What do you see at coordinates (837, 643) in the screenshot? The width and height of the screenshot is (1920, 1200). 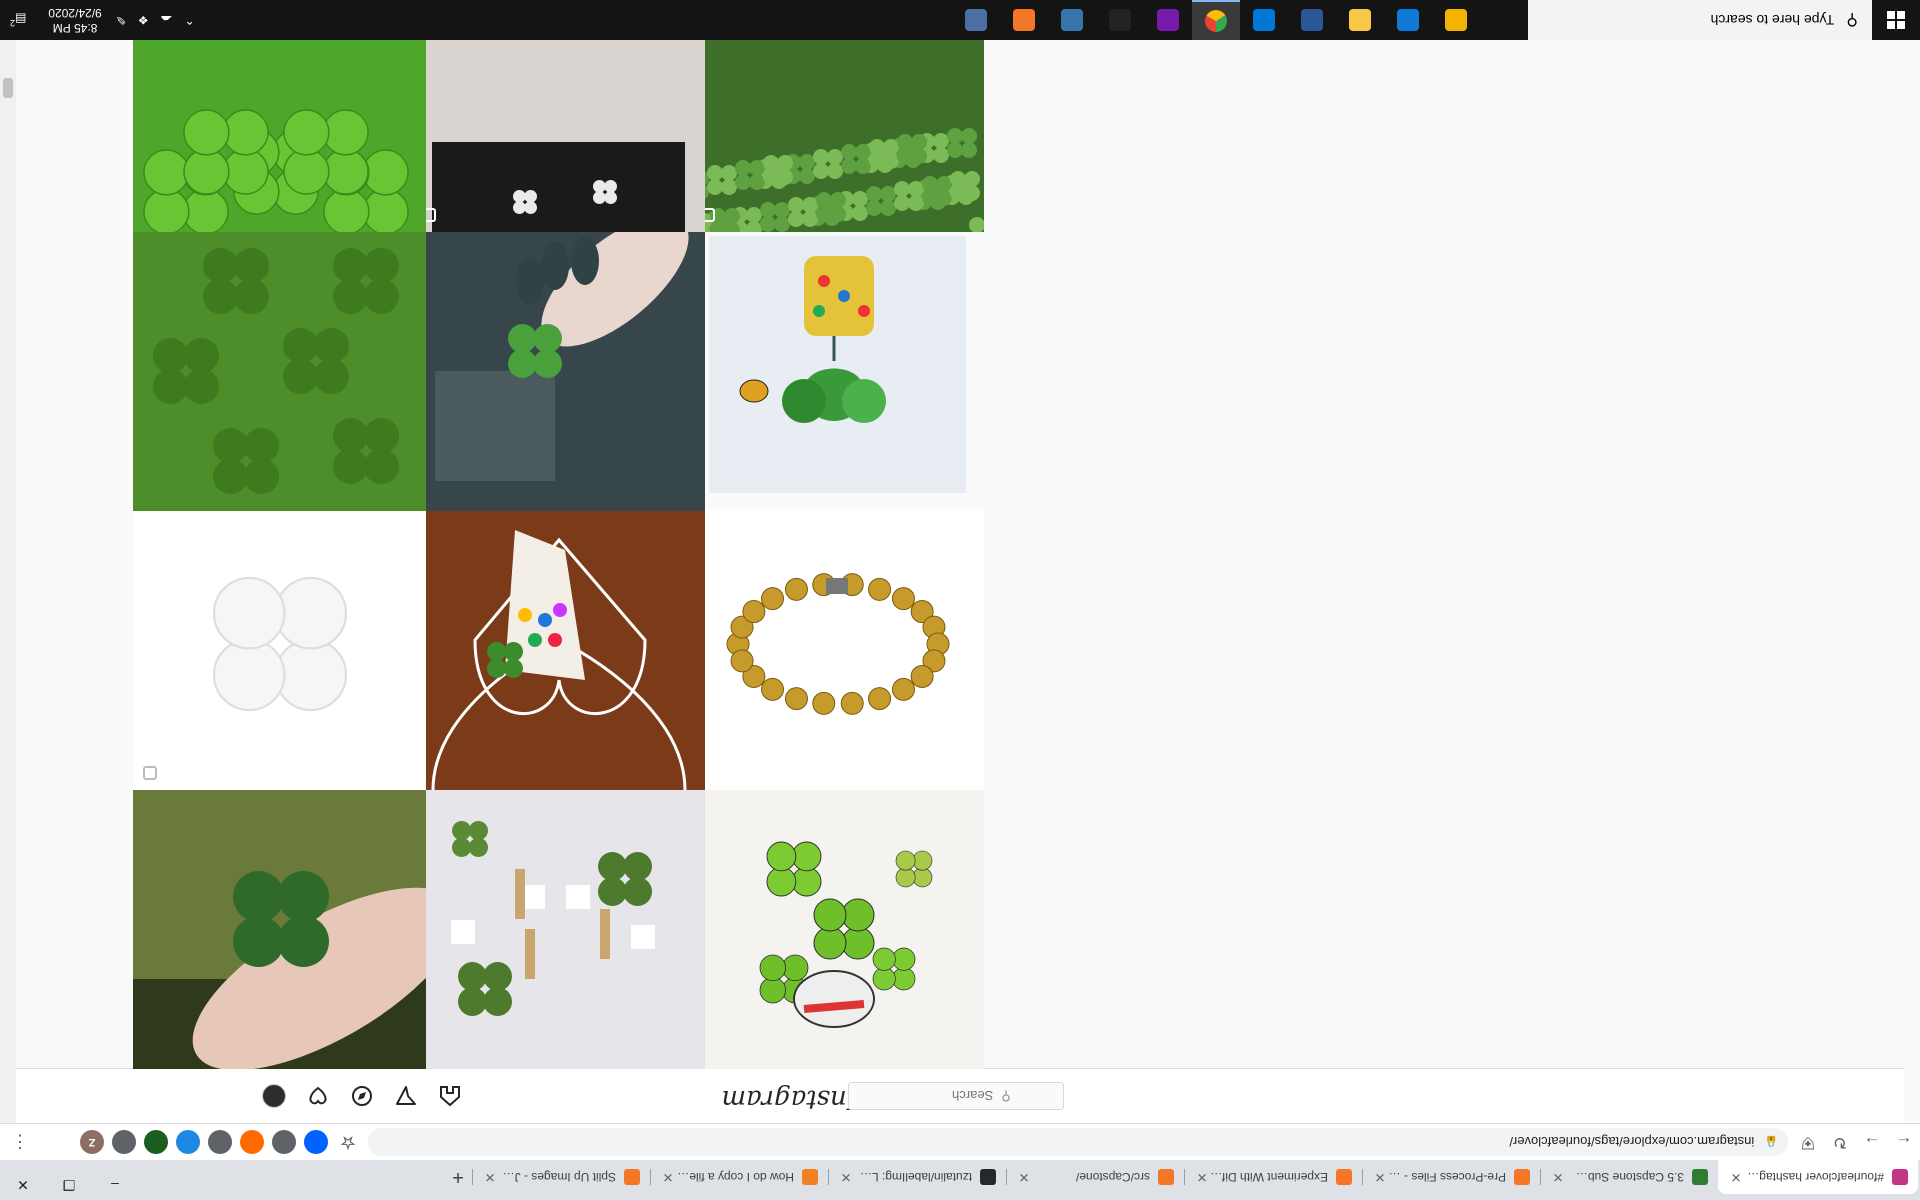 I see `post-photo-gold-bracelet` at bounding box center [837, 643].